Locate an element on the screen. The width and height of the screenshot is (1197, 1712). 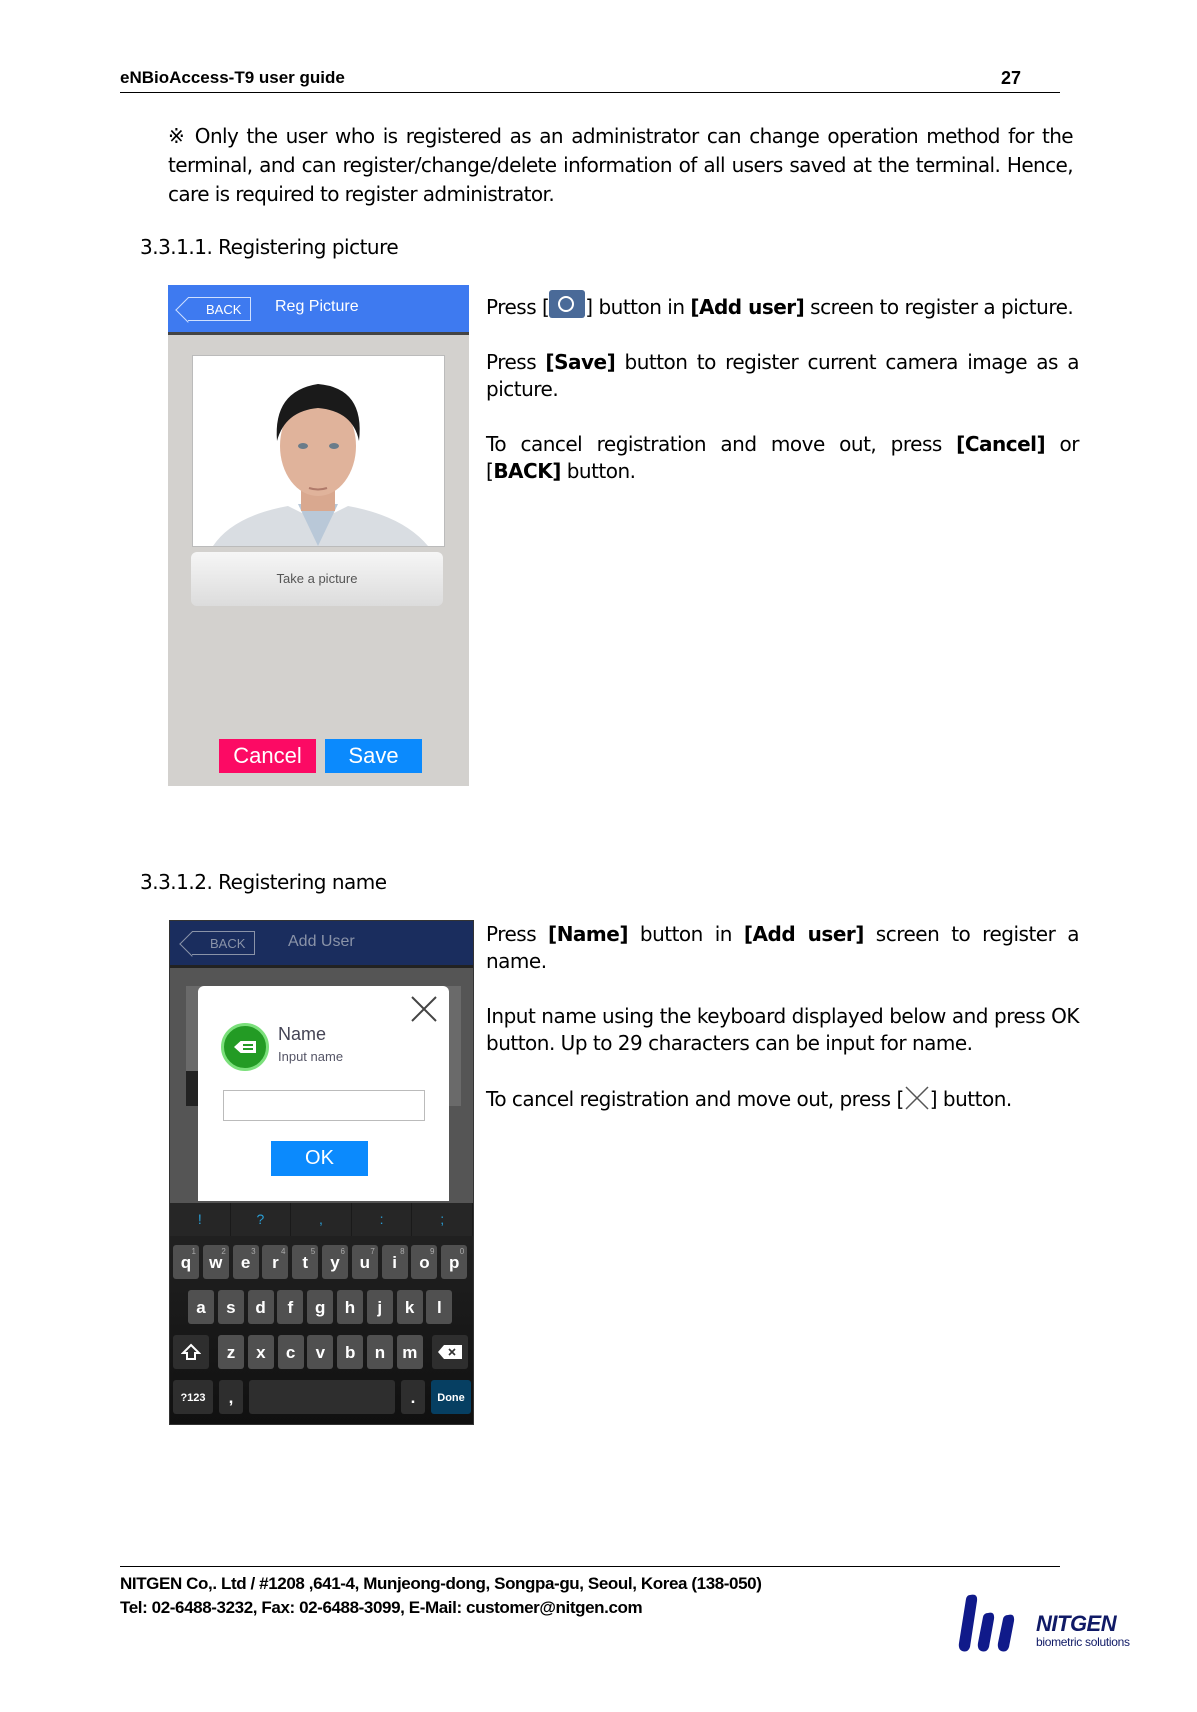
key-n: n is located at coordinates (380, 1352).